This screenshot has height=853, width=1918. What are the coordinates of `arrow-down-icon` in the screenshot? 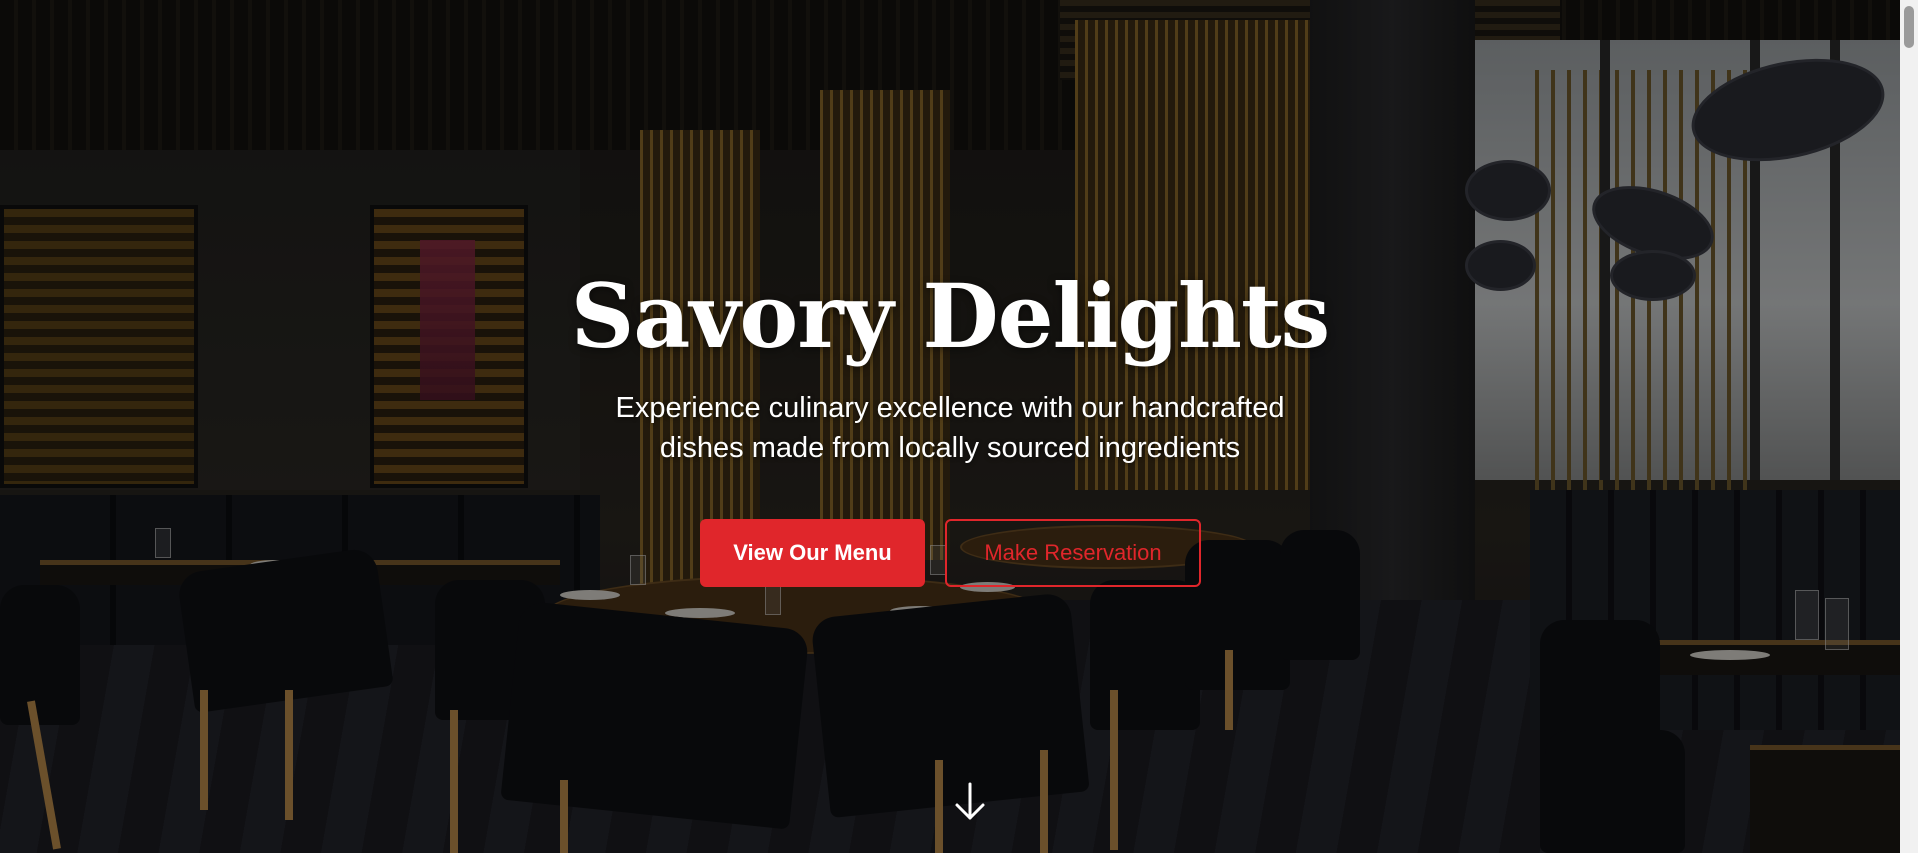 It's located at (970, 802).